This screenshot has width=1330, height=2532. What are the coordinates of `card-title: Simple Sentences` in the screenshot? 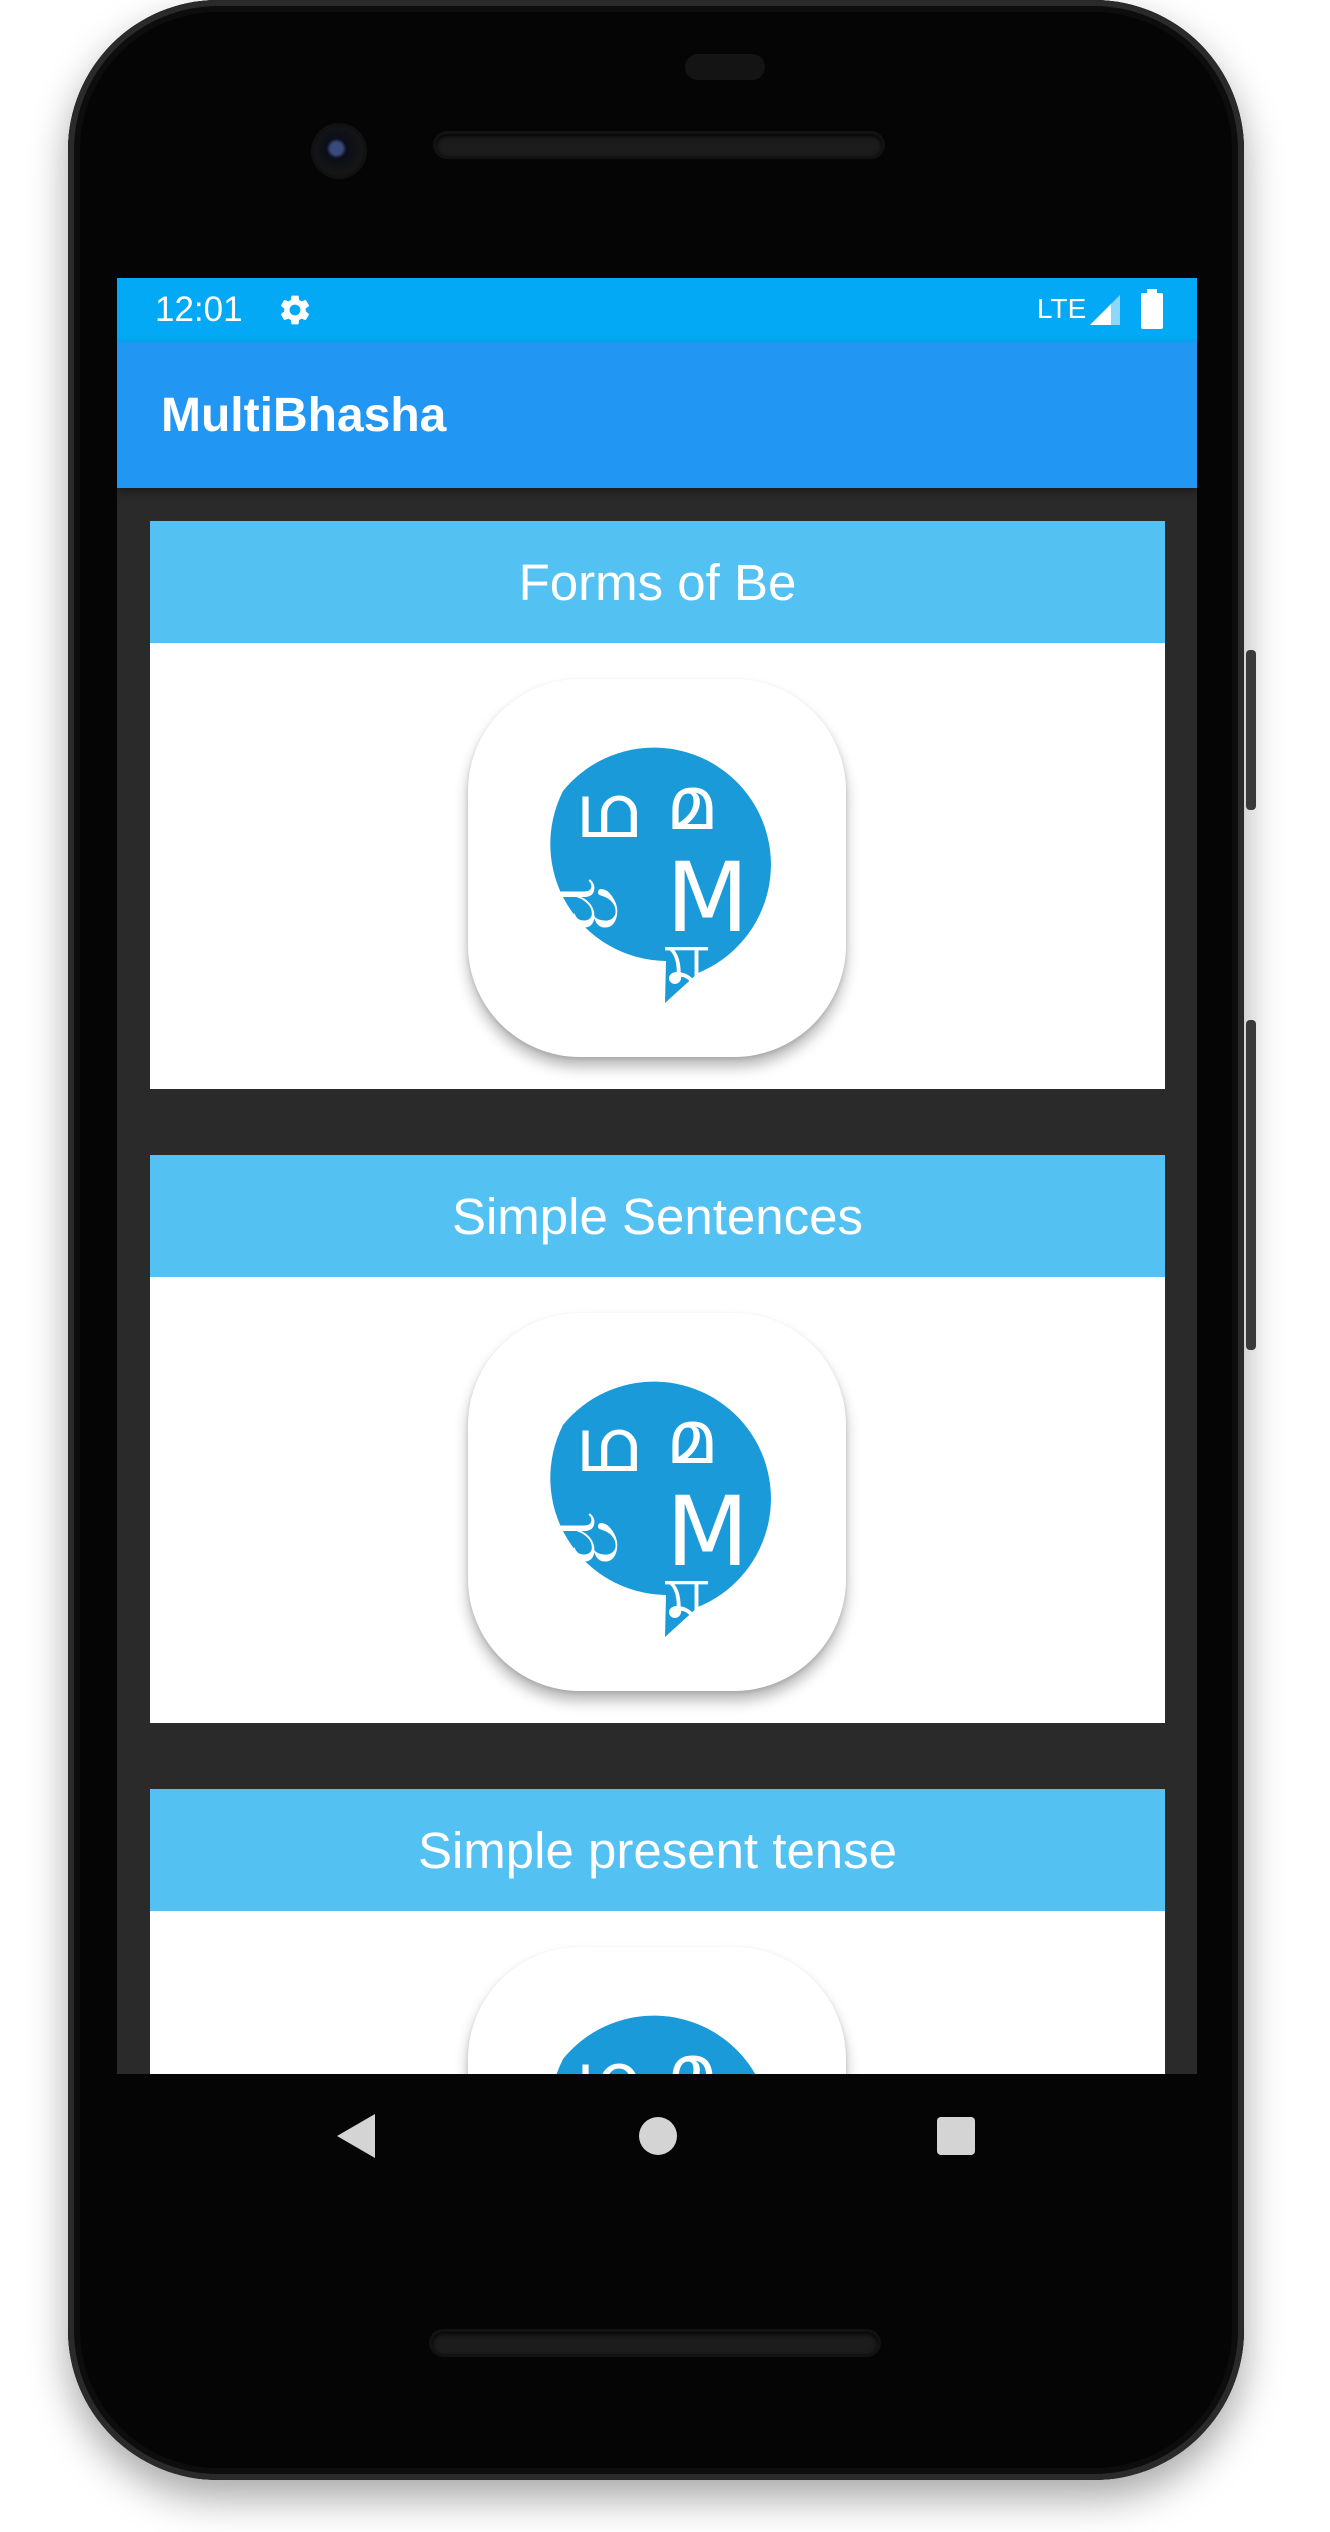 It's located at (657, 1216).